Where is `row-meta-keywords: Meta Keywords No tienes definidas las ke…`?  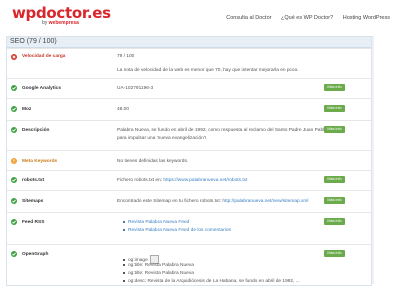
row-meta-keywords: Meta Keywords No tienes definidas las ke… is located at coordinates (189, 160).